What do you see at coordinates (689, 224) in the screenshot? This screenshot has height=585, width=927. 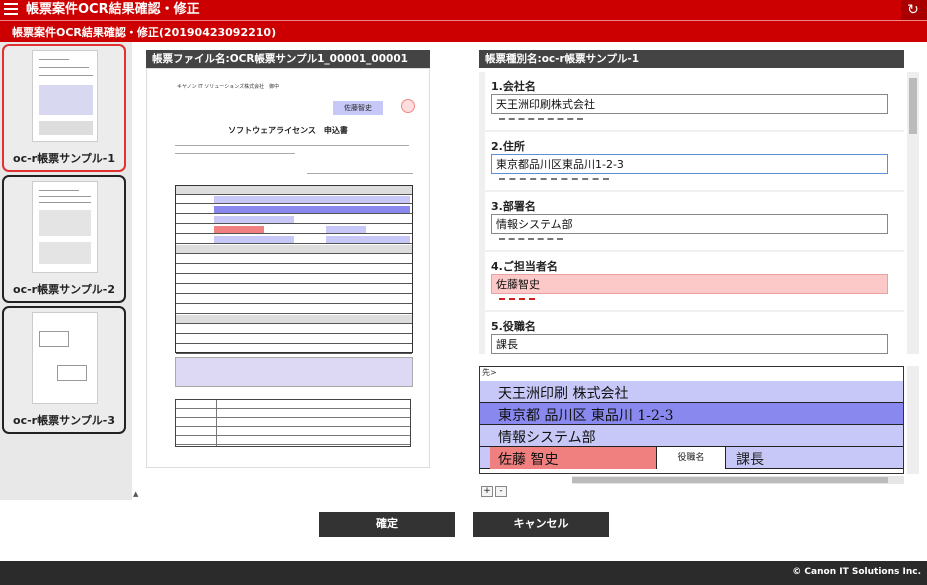 I see `department-input` at bounding box center [689, 224].